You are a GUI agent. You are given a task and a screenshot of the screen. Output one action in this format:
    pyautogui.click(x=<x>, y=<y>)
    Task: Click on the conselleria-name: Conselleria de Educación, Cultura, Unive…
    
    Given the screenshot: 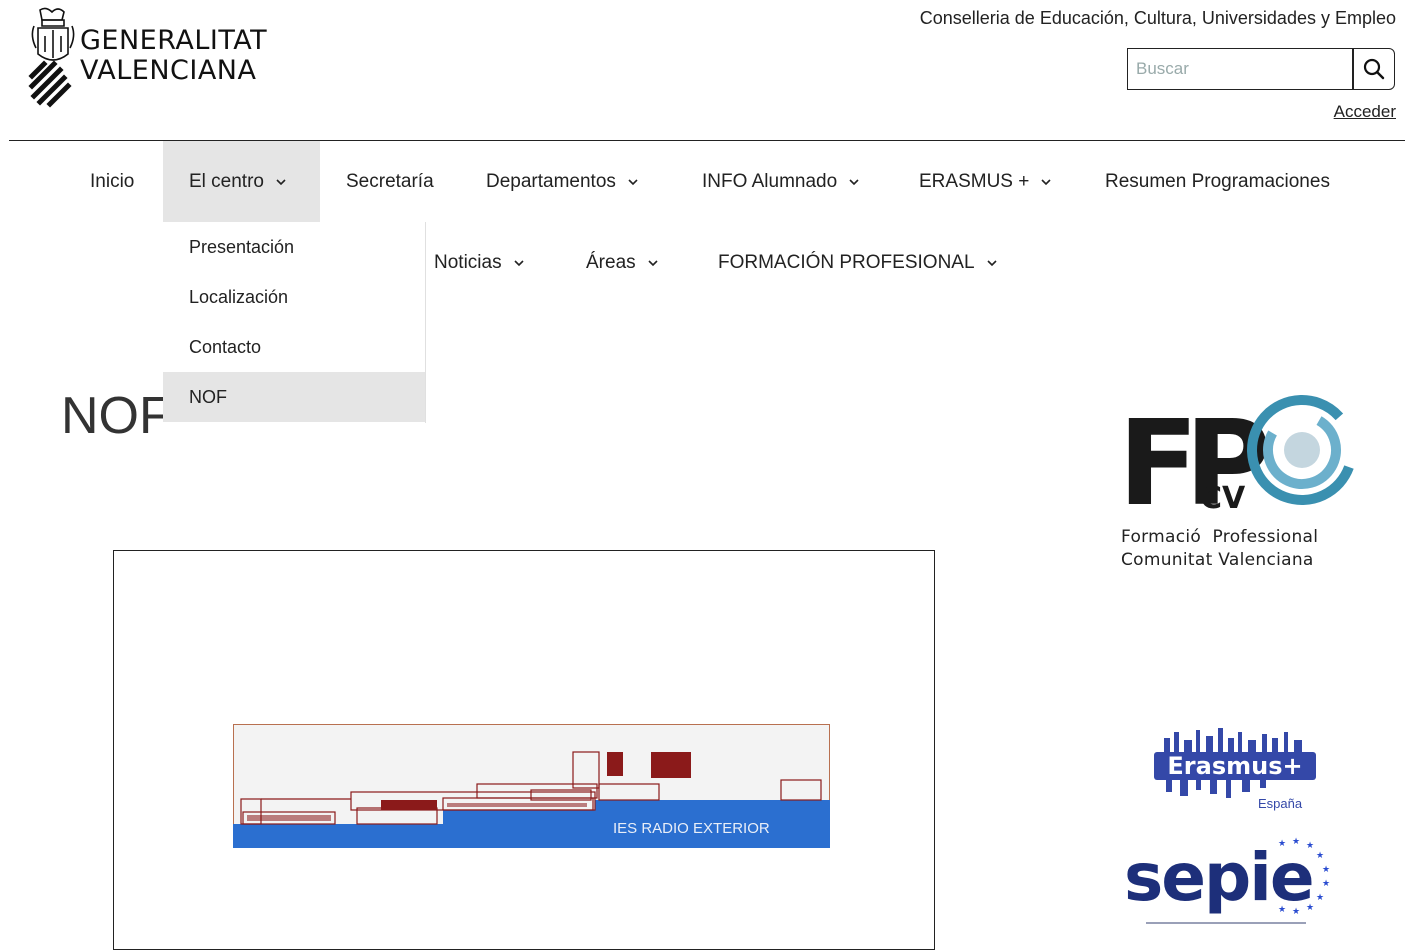 What is the action you would take?
    pyautogui.click(x=1157, y=18)
    